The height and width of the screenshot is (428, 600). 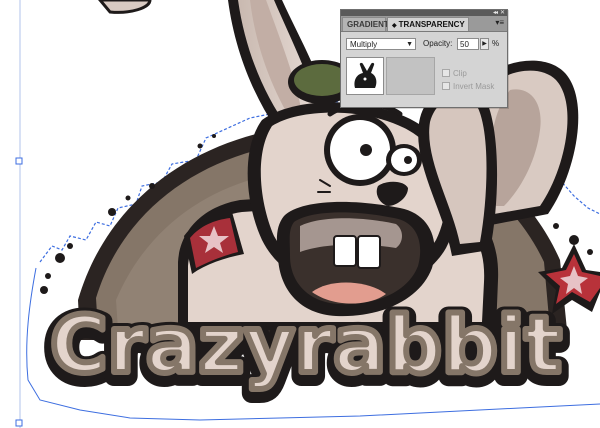 What do you see at coordinates (410, 76) in the screenshot?
I see `opacity-mask-area` at bounding box center [410, 76].